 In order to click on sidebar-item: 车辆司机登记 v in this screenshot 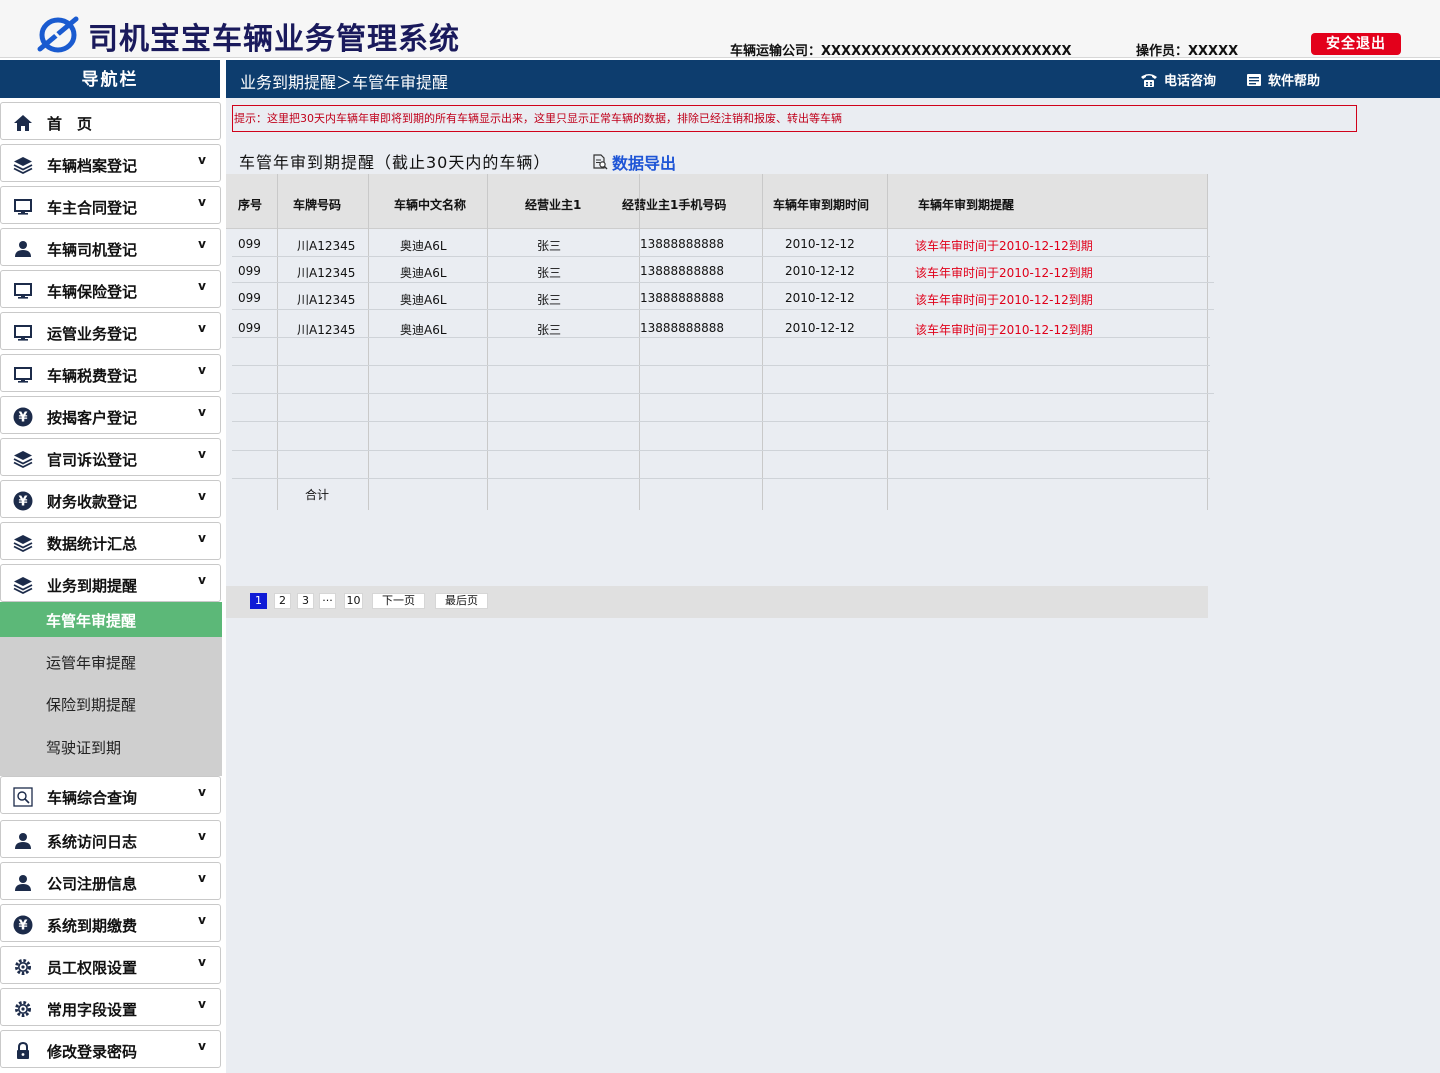, I will do `click(110, 247)`.